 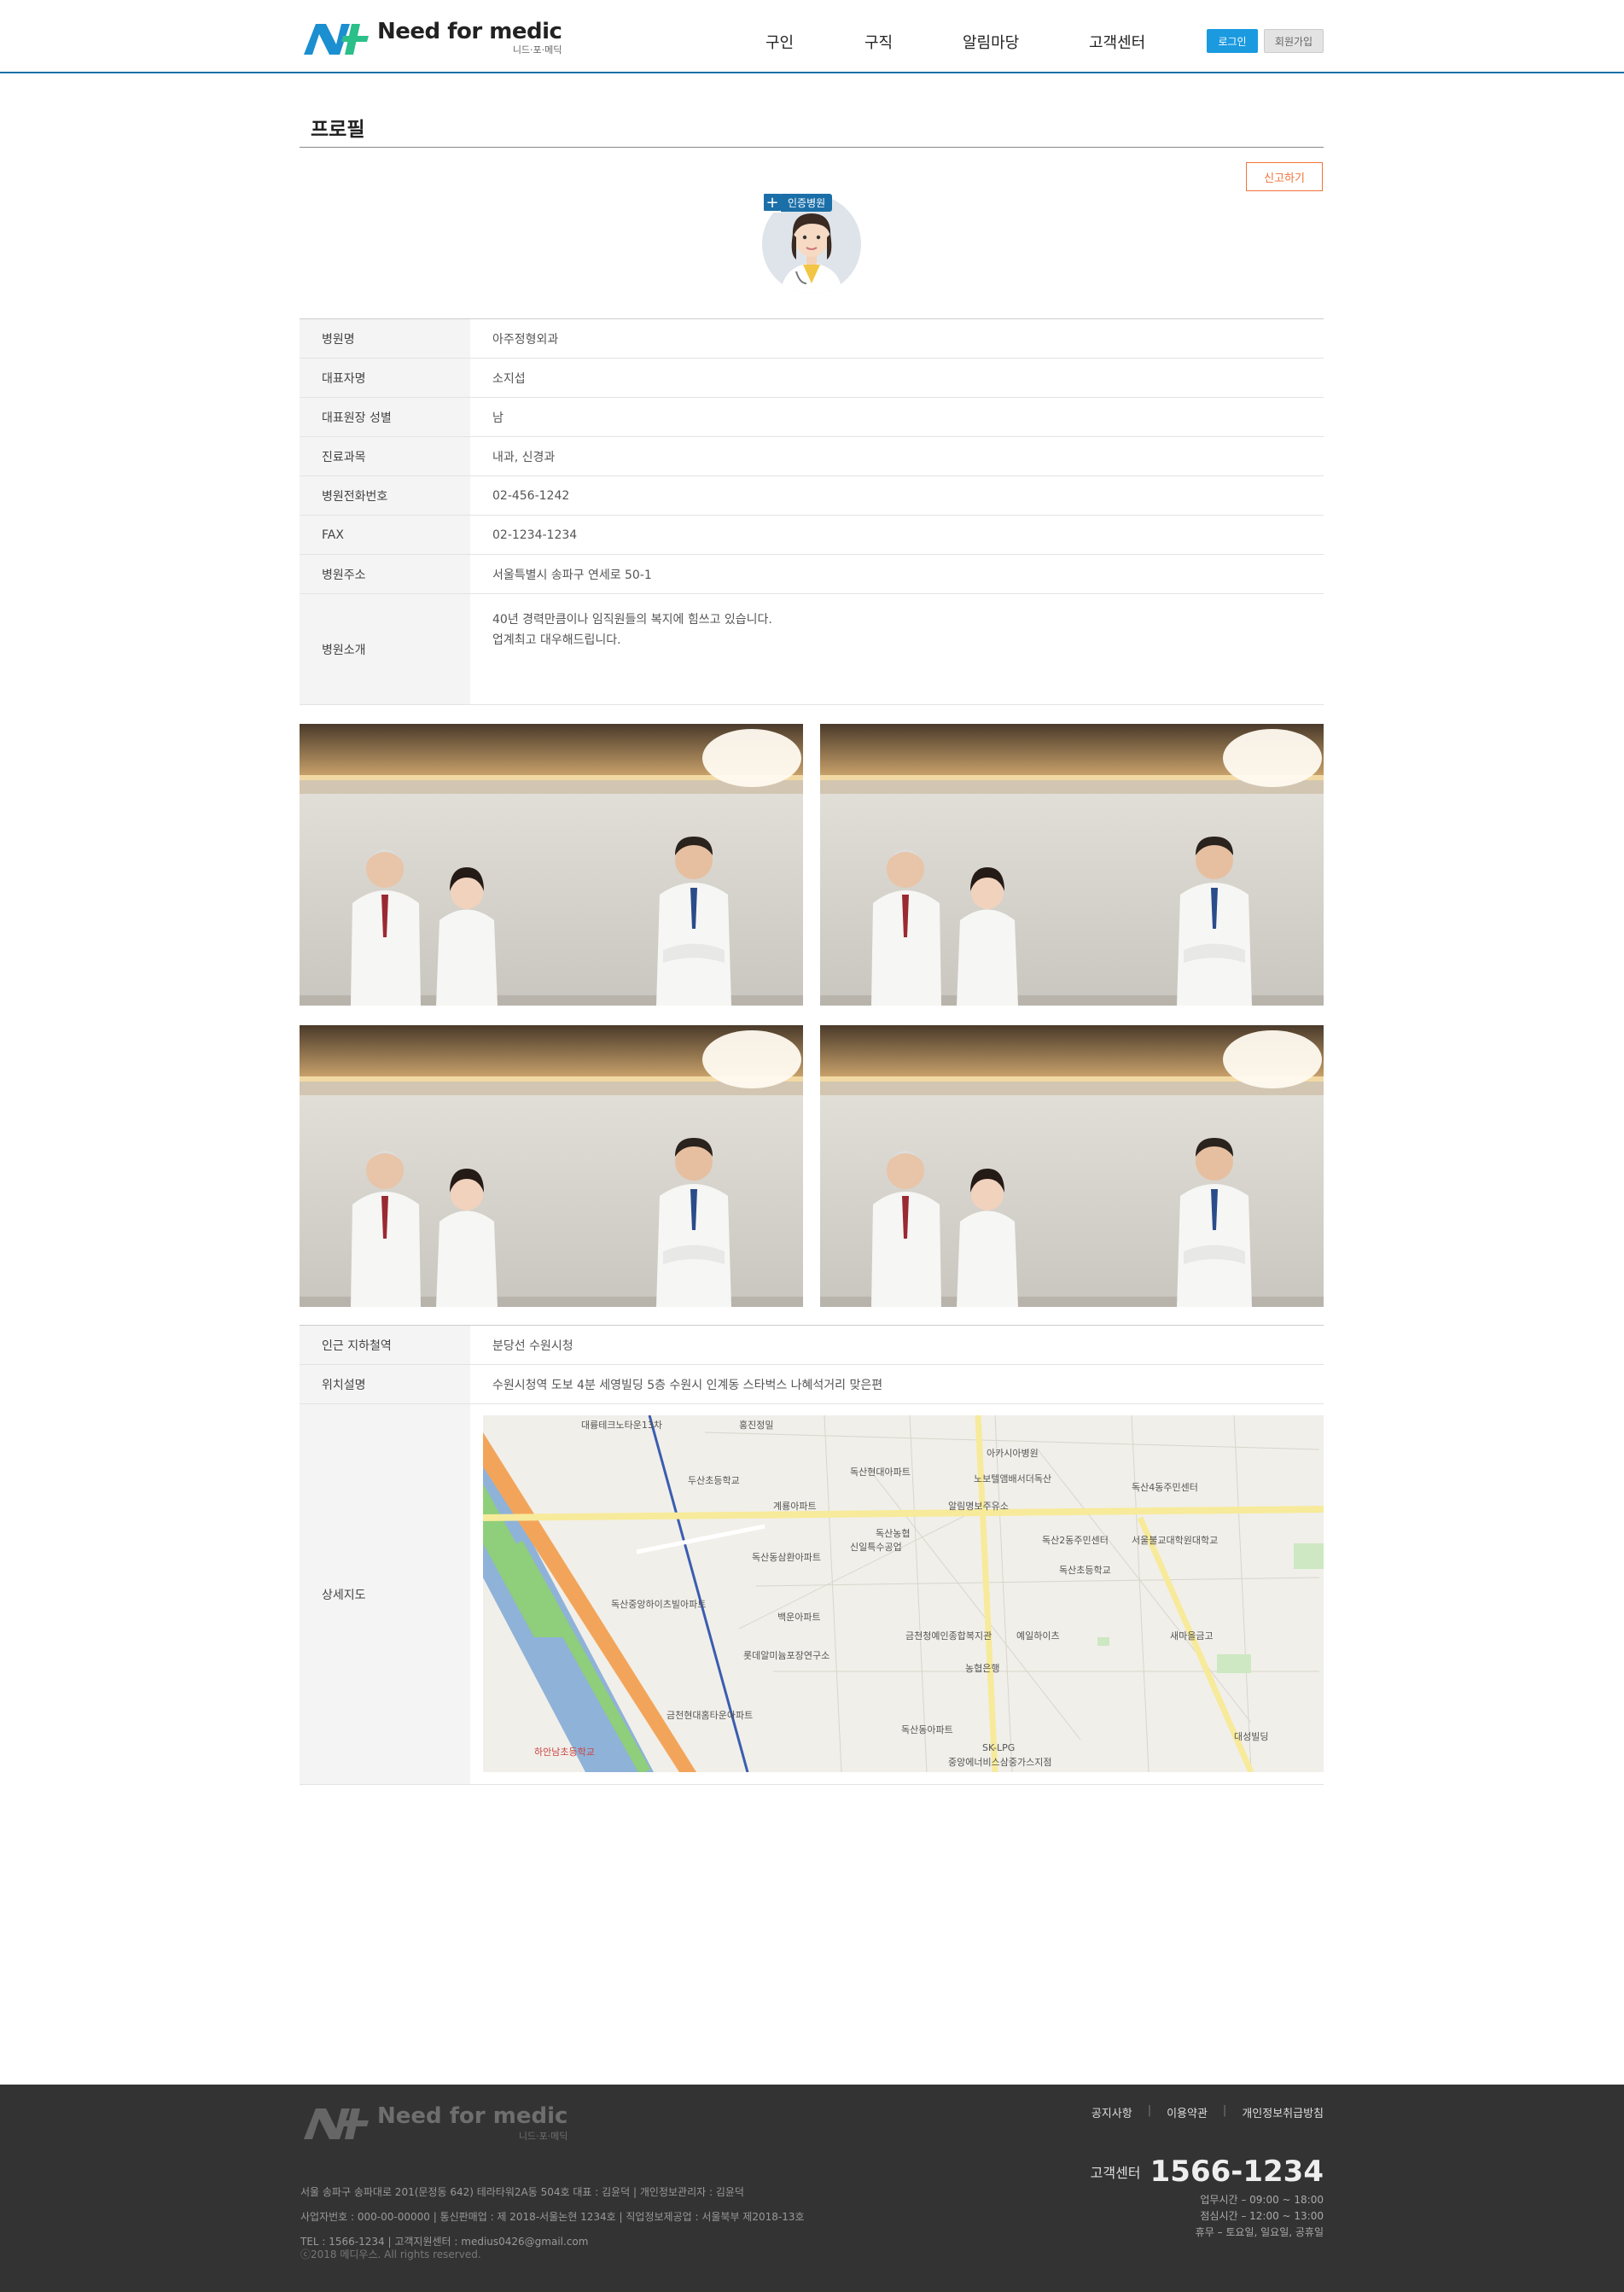 What do you see at coordinates (991, 42) in the screenshot?
I see `nav-item-notice: 알림마당` at bounding box center [991, 42].